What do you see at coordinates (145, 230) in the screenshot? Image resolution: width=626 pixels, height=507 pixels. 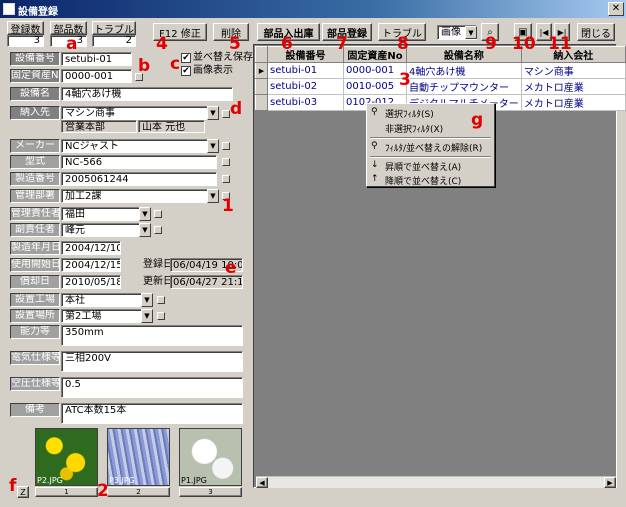 I see `submanager-dropdown-icon: ▼` at bounding box center [145, 230].